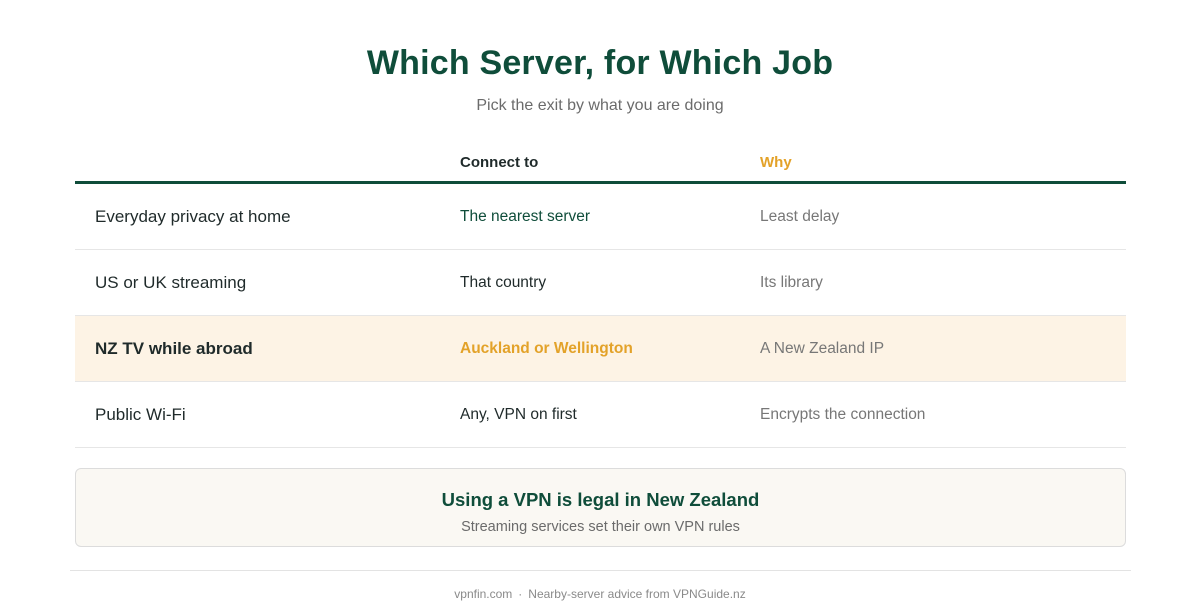  I want to click on page-subtitle: Pick the exit by what you are doing, so click(600, 105).